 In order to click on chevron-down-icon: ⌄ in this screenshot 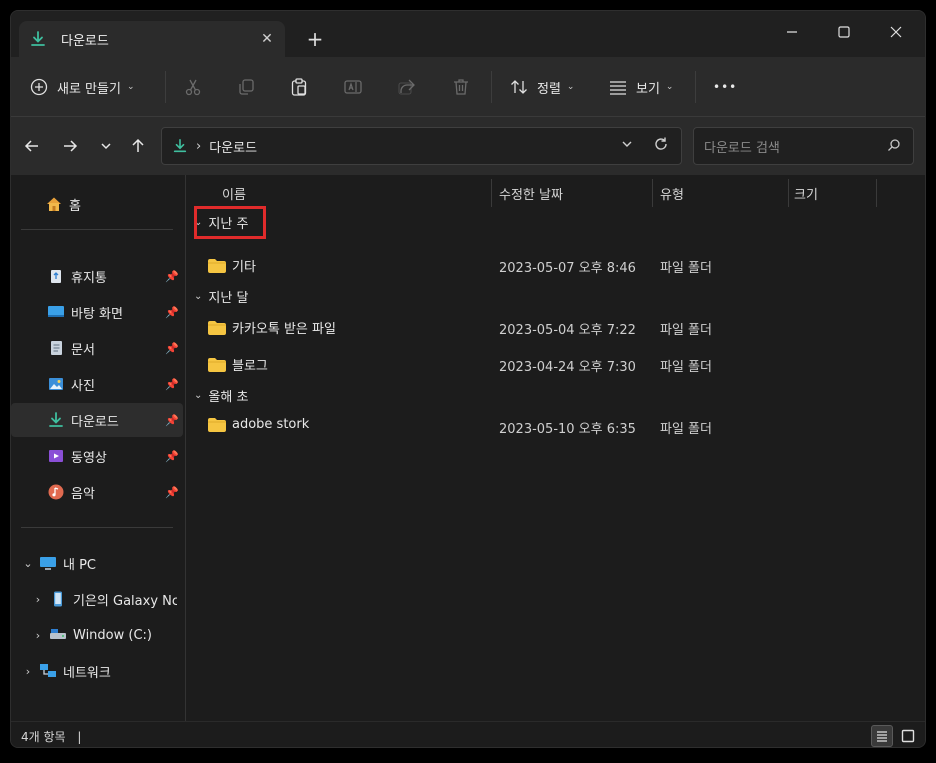, I will do `click(28, 563)`.